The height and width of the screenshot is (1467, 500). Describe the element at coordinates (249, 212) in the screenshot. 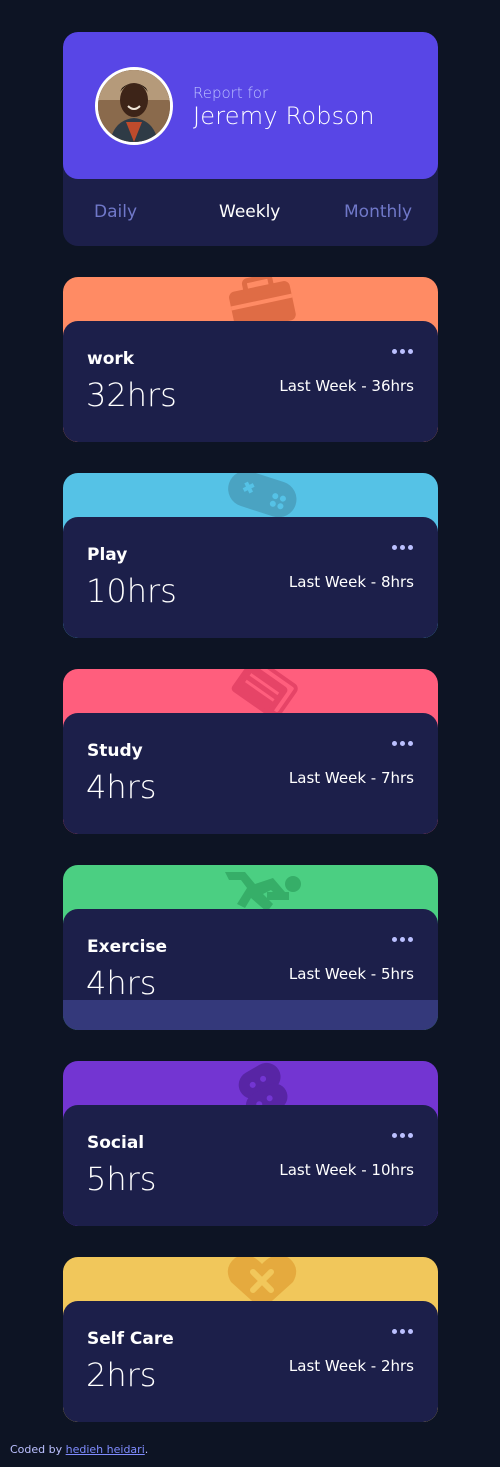

I see `tab-weekly: Weekly` at that location.